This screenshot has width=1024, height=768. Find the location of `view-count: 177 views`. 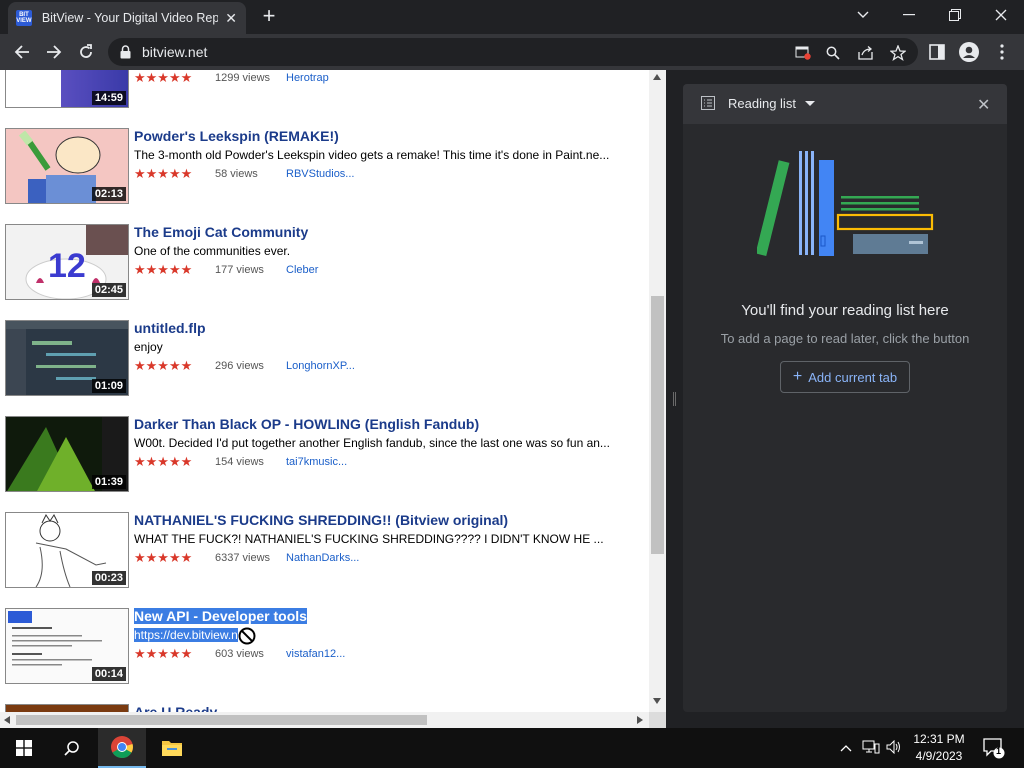

view-count: 177 views is located at coordinates (239, 270).